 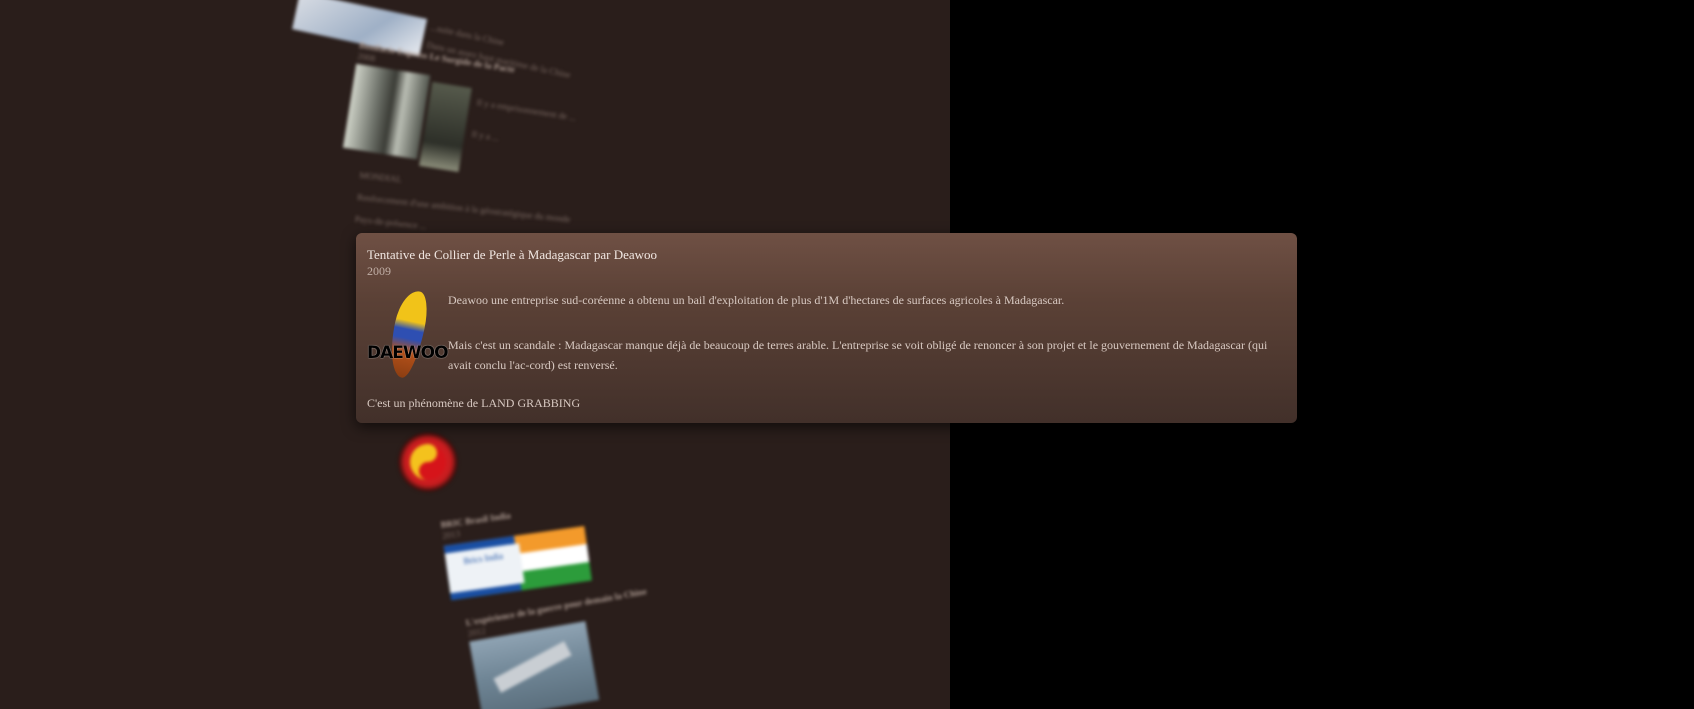 What do you see at coordinates (534, 665) in the screenshot?
I see `bg-image-aircraft-carrier` at bounding box center [534, 665].